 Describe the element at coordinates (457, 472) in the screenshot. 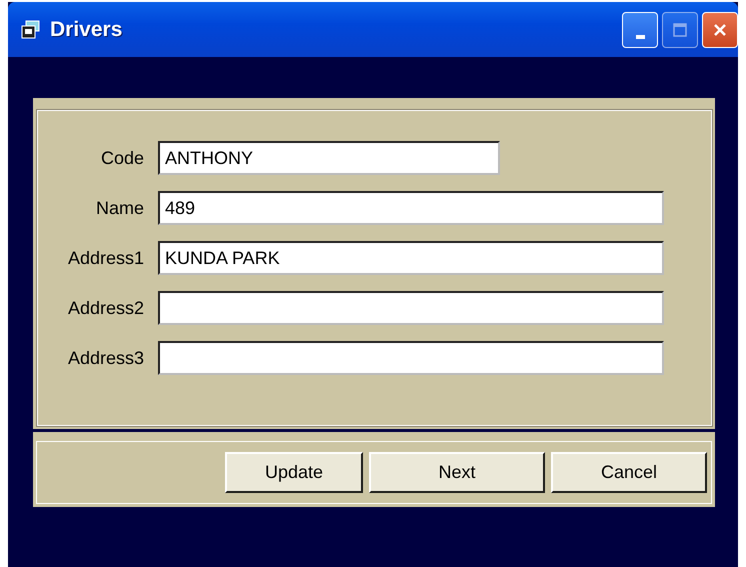

I see `action-button: Next` at that location.